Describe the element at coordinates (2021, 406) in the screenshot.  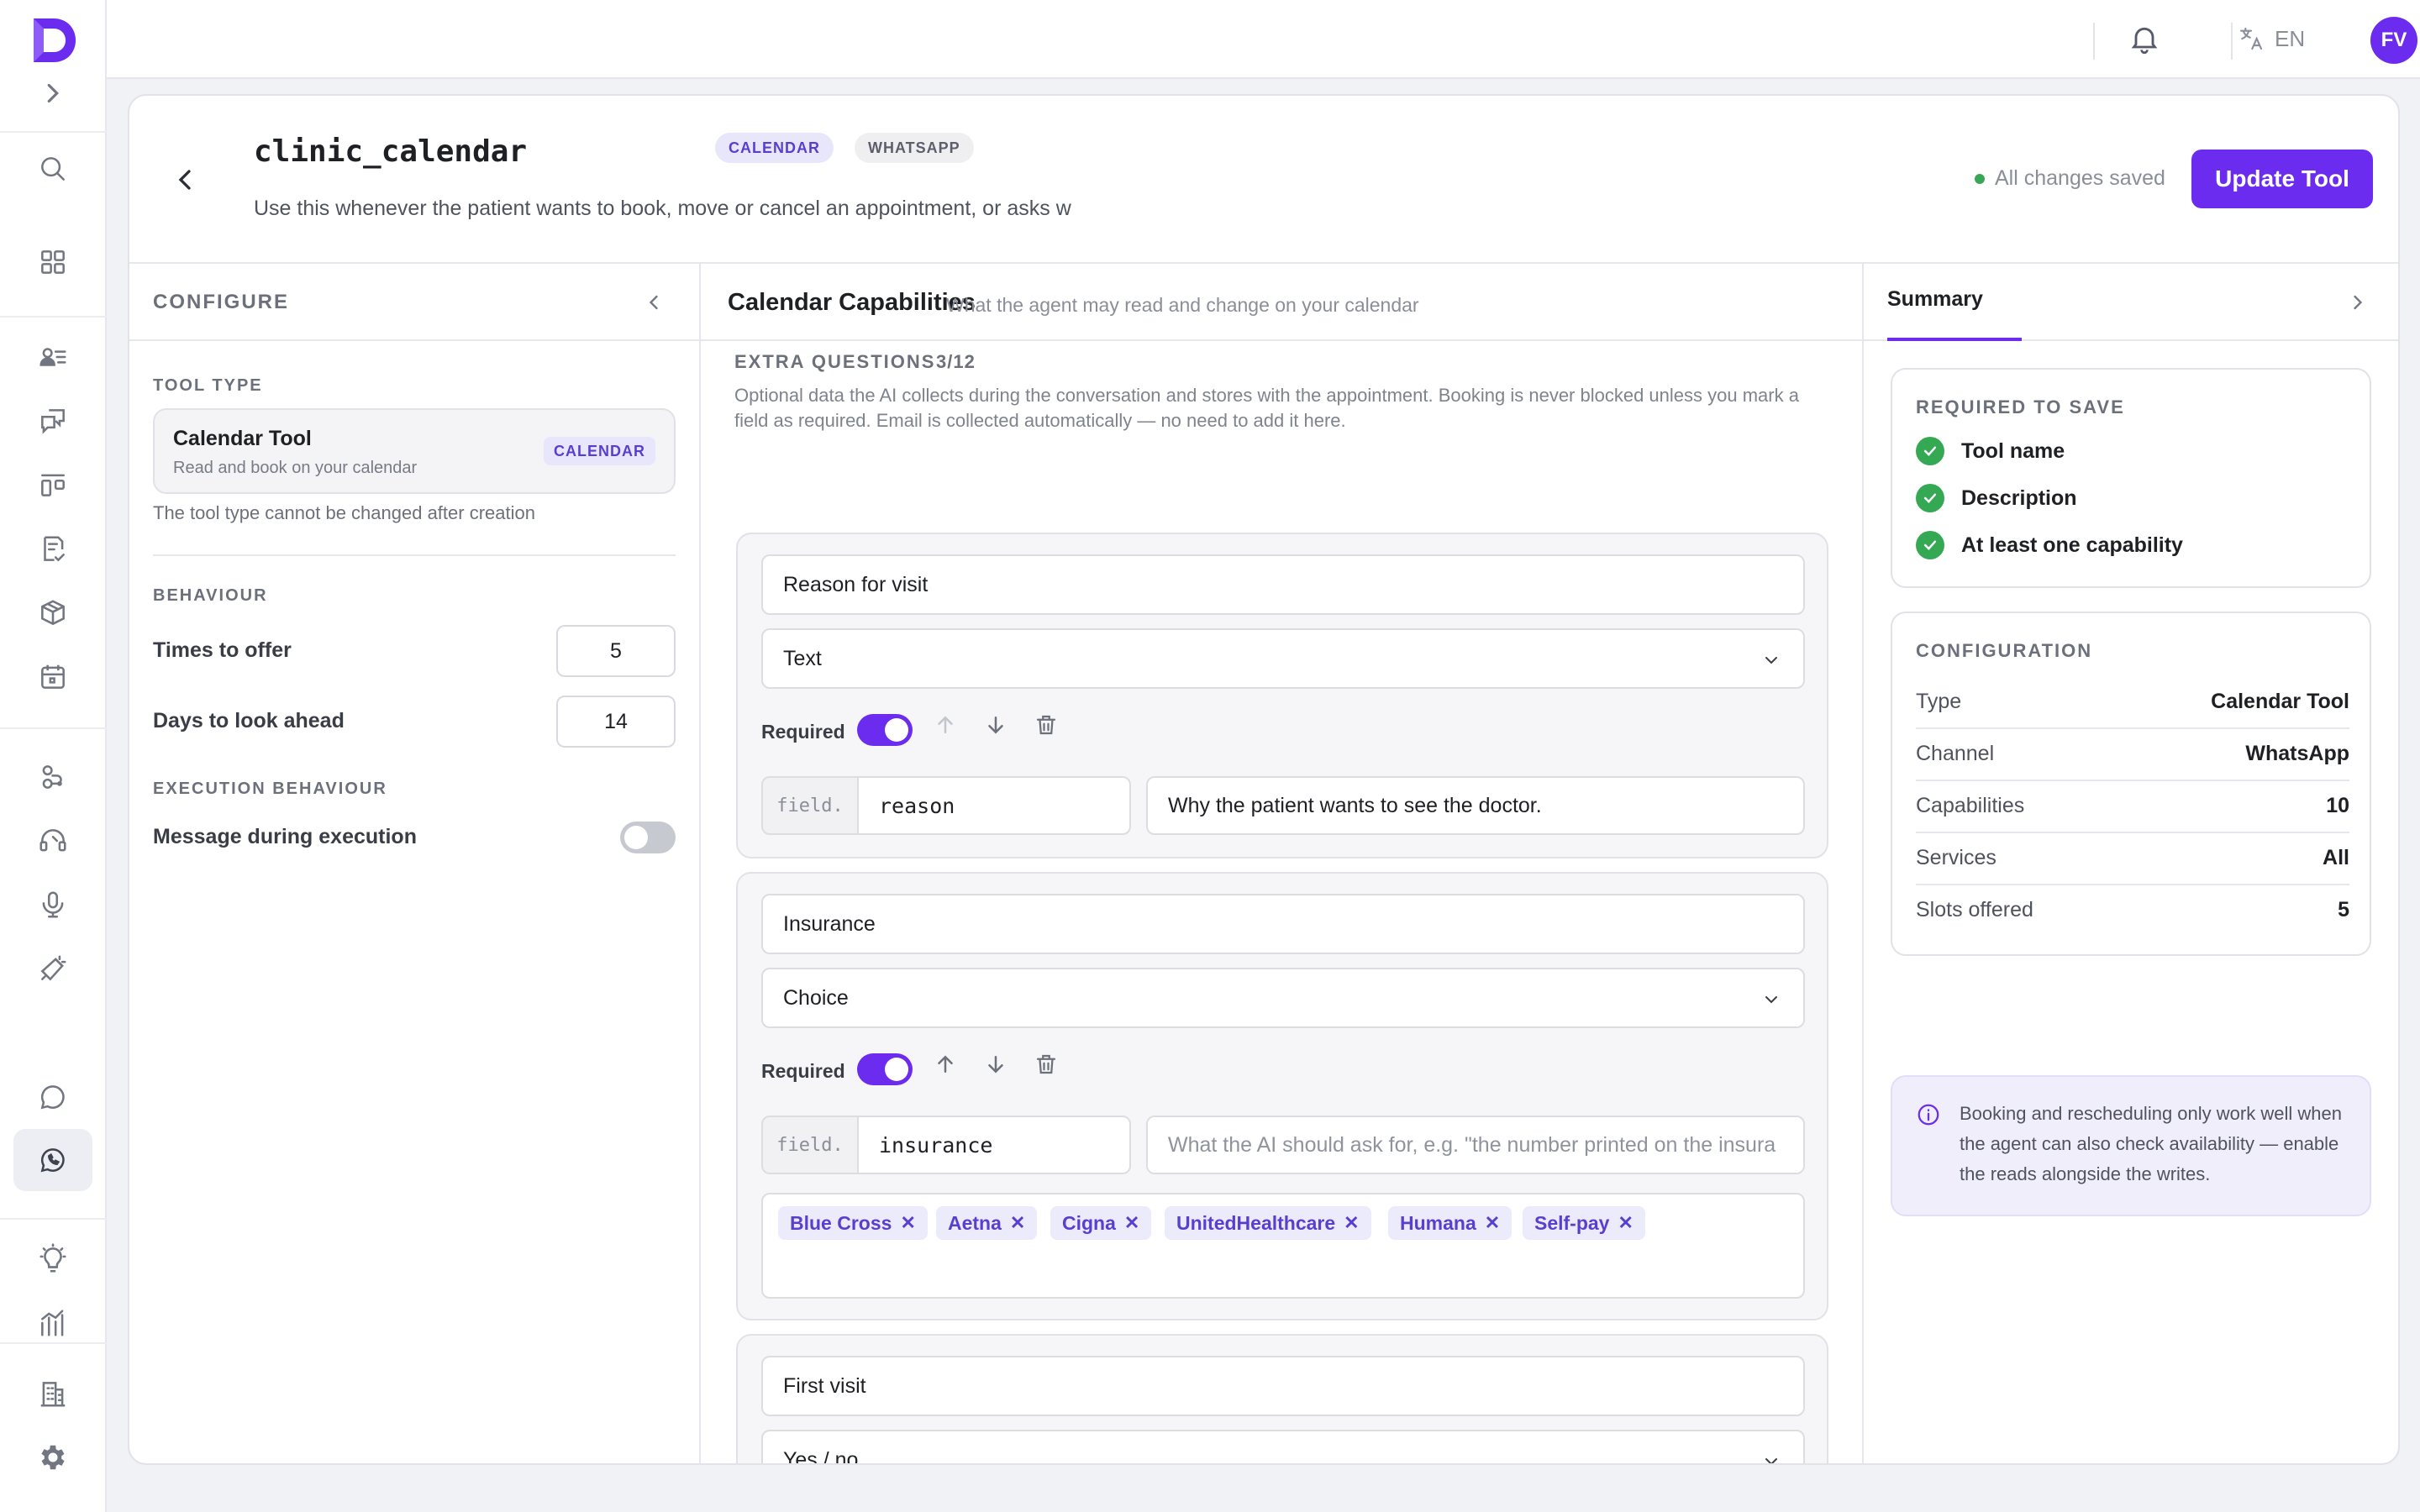
I see `required-to-save-label: REQUIRED TO SAVE` at that location.